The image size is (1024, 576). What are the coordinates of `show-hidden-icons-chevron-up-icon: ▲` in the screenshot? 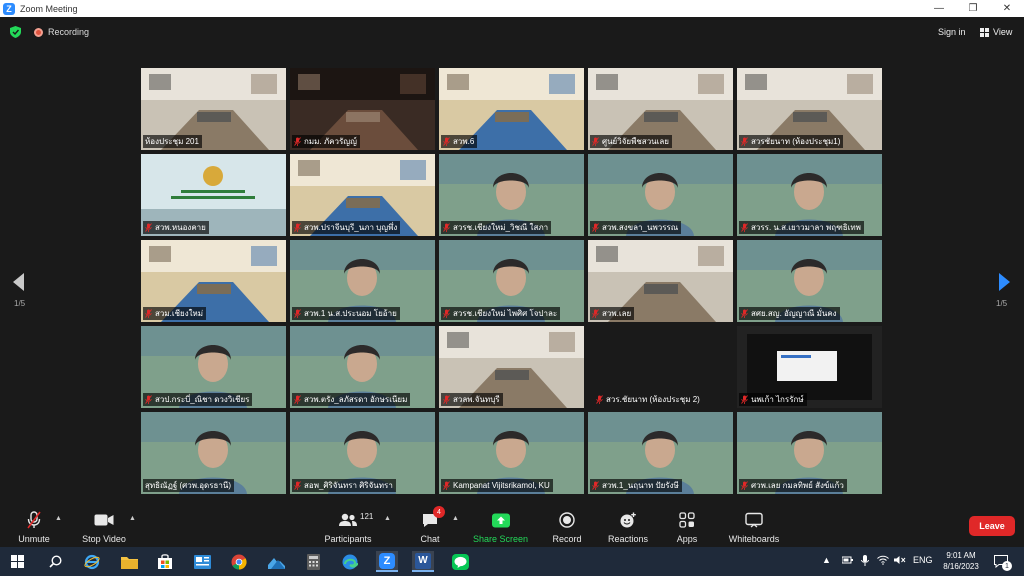 It's located at (826, 560).